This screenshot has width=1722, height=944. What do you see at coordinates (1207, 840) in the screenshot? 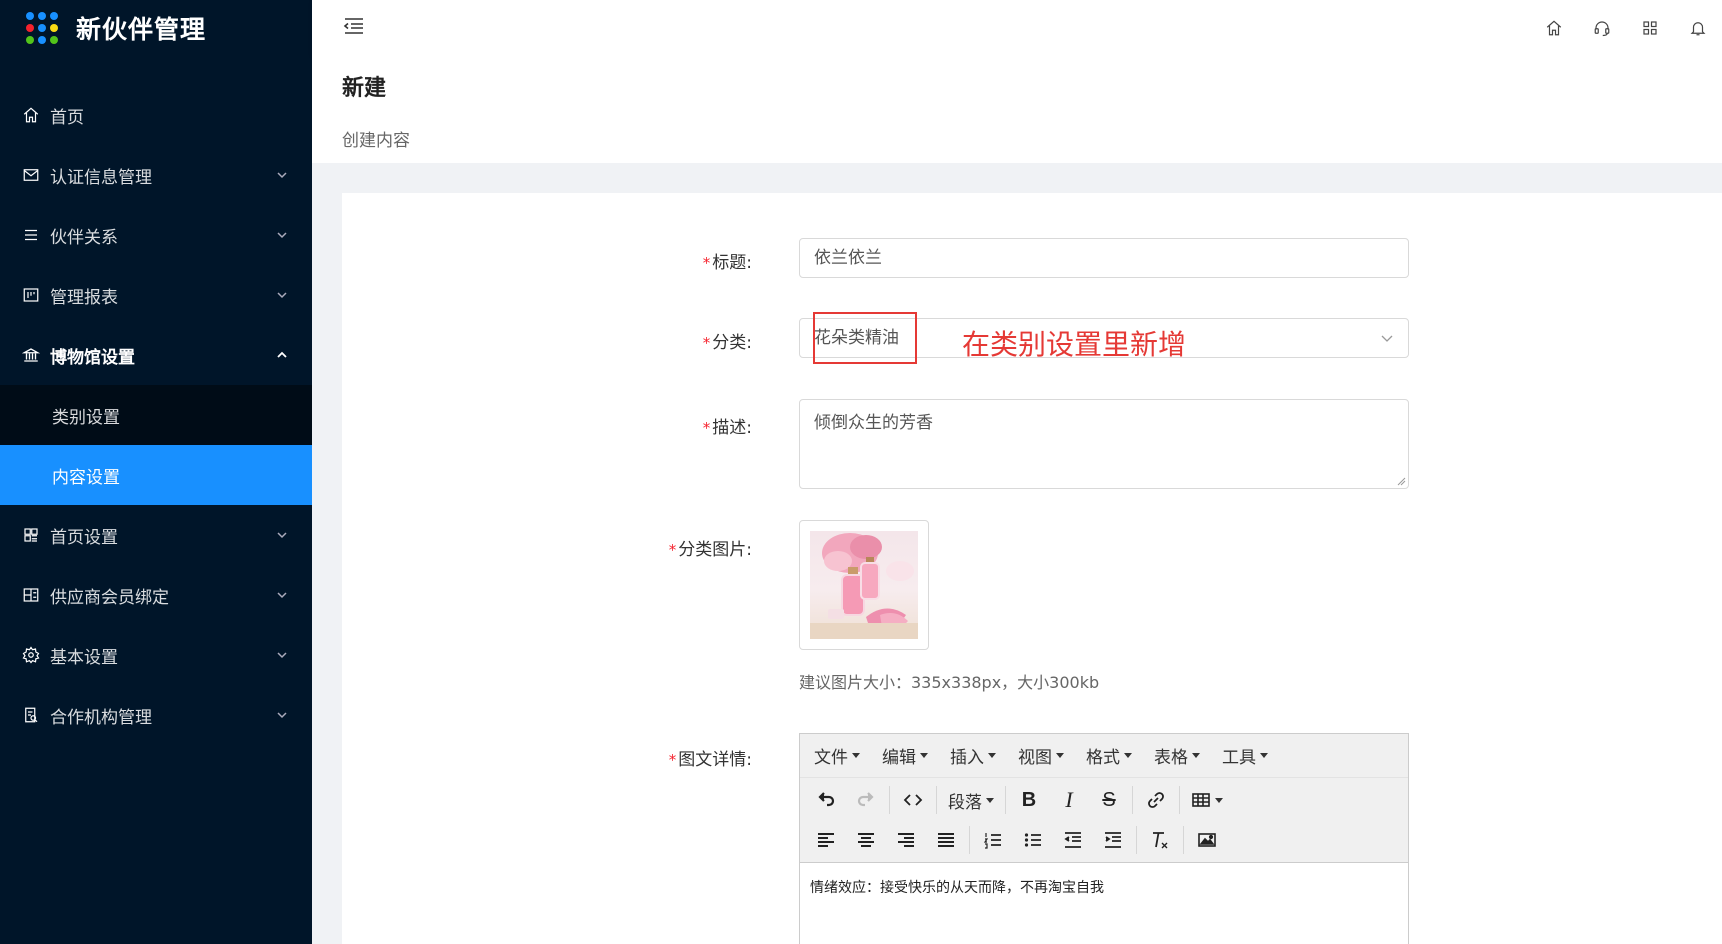
I see `insert-image-button` at bounding box center [1207, 840].